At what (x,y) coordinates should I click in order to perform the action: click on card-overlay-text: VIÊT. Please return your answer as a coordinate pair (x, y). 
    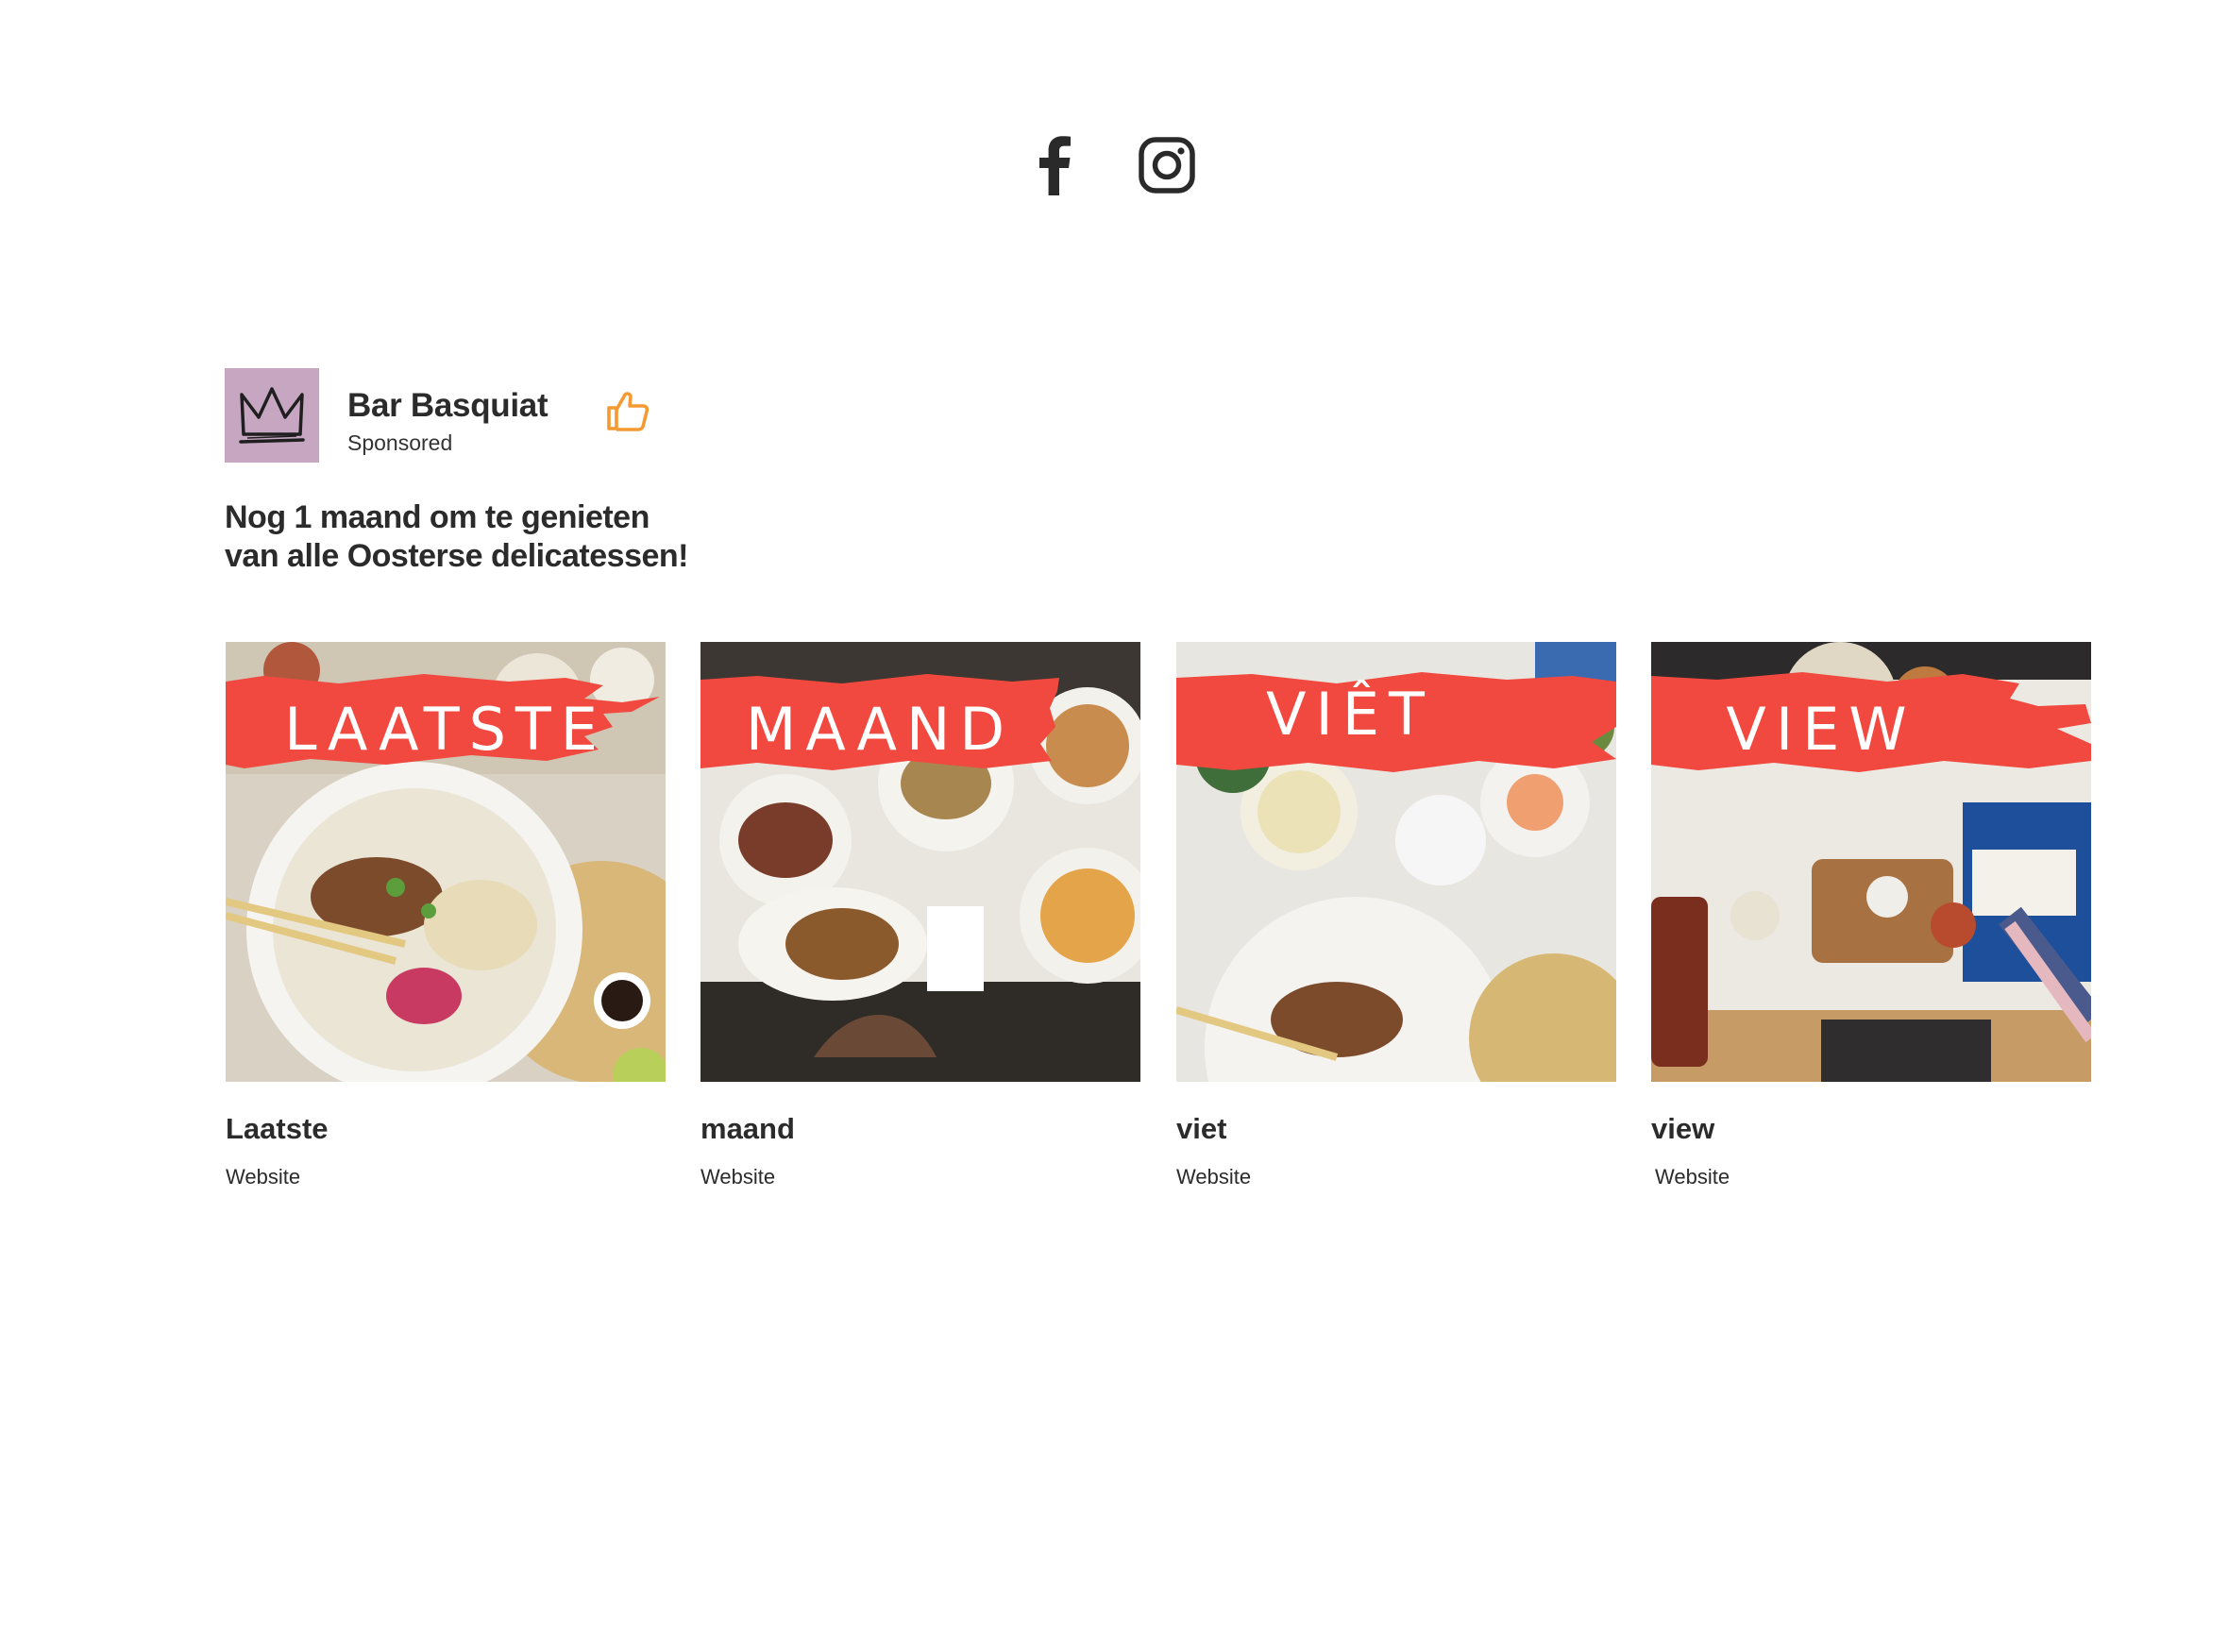
    Looking at the image, I should click on (1350, 714).